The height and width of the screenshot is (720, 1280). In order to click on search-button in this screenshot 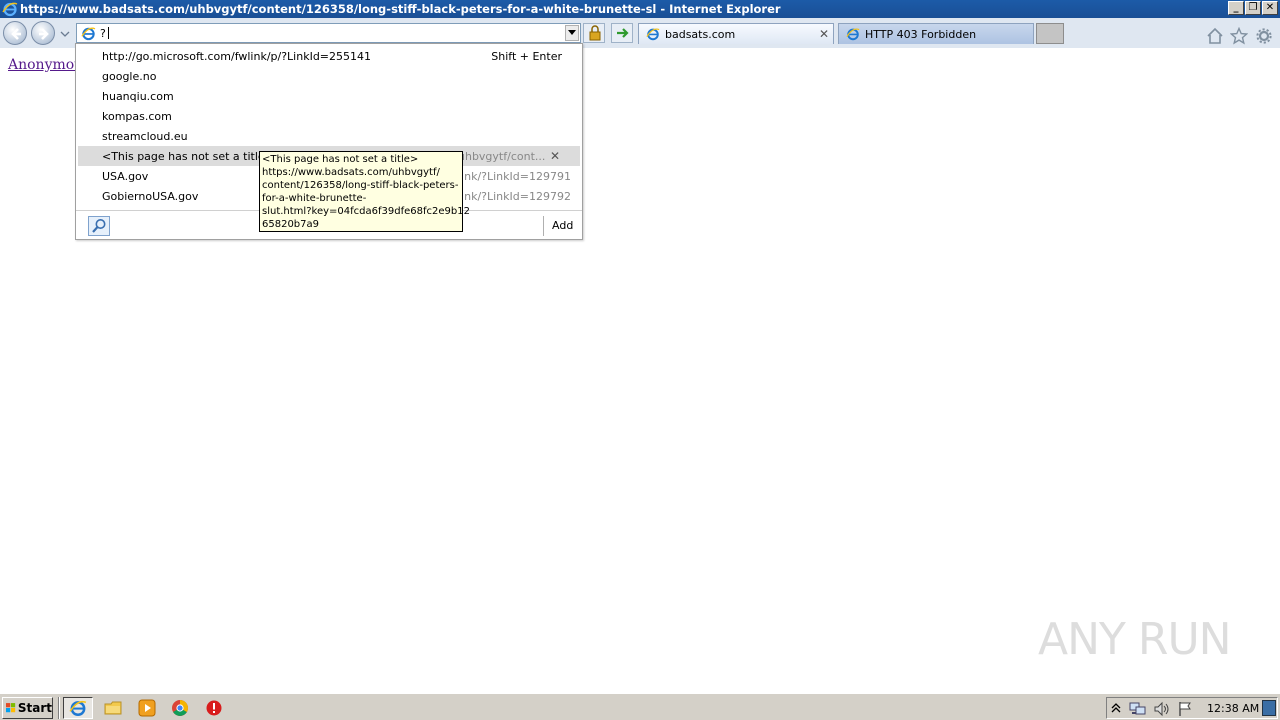, I will do `click(99, 226)`.